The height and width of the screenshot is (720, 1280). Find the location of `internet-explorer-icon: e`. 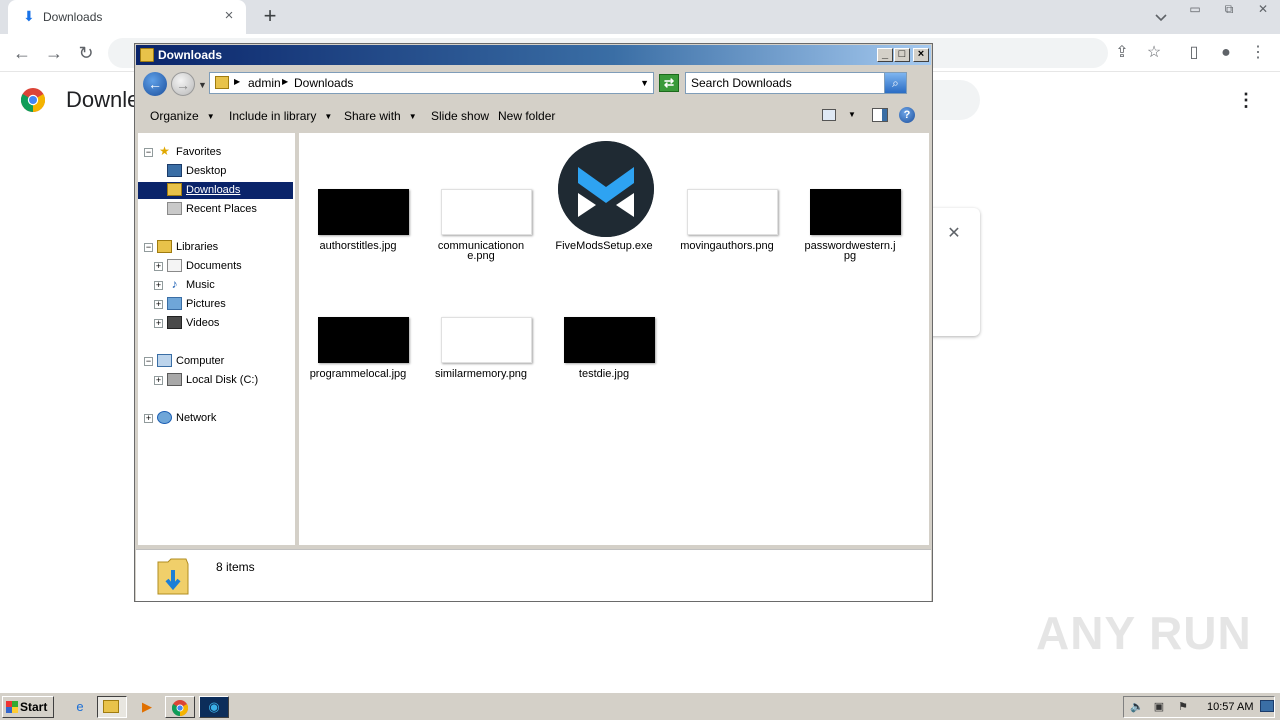

internet-explorer-icon: e is located at coordinates (80, 707).